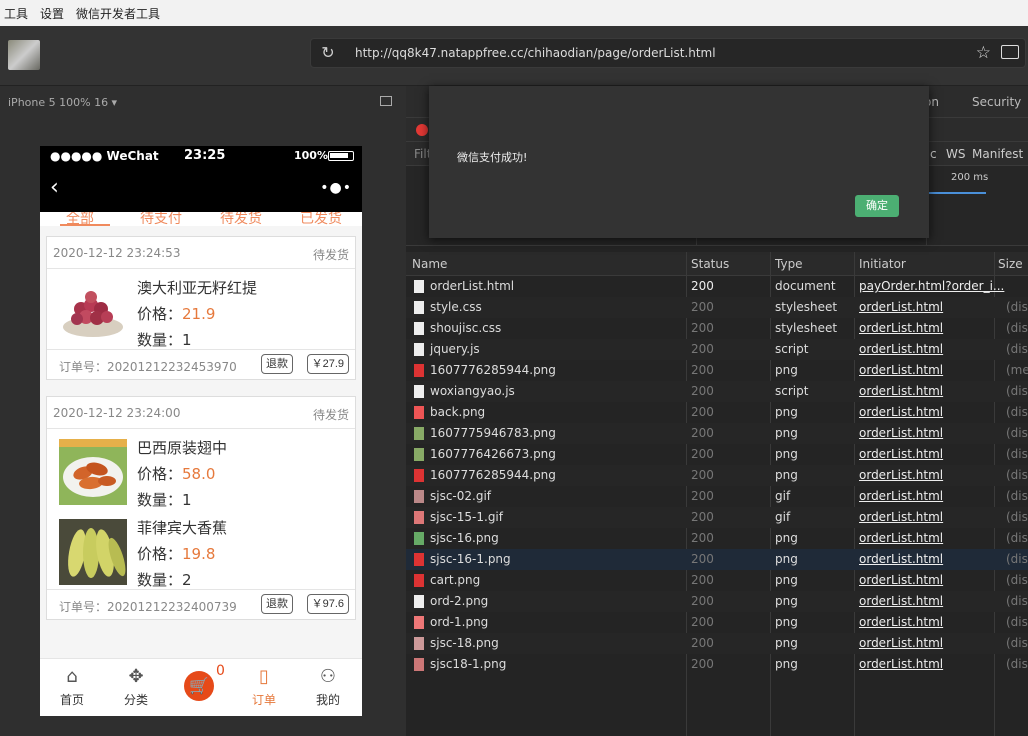 The height and width of the screenshot is (736, 1028). Describe the element at coordinates (136, 687) in the screenshot. I see `tabbar-category: ✥ 分类` at that location.